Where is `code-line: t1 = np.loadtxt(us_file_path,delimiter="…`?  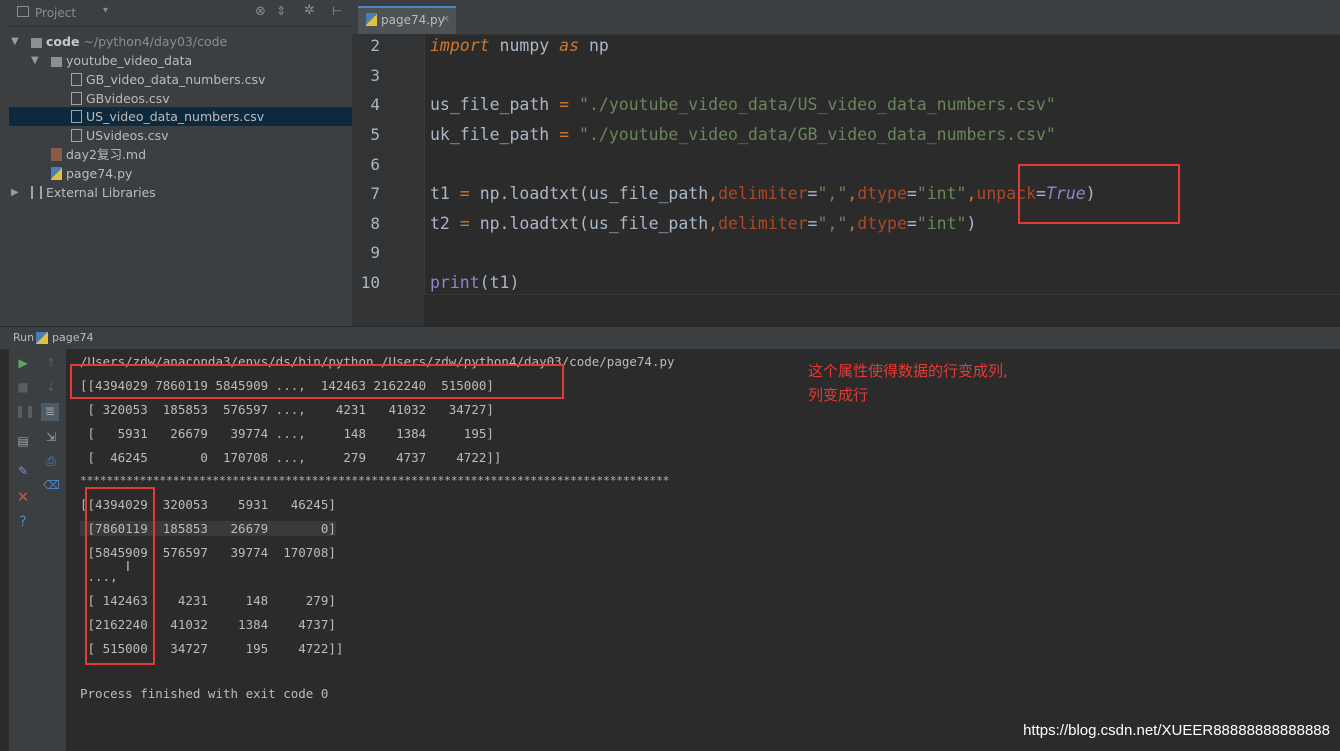 code-line: t1 = np.loadtxt(us_file_path,delimiter="… is located at coordinates (763, 193).